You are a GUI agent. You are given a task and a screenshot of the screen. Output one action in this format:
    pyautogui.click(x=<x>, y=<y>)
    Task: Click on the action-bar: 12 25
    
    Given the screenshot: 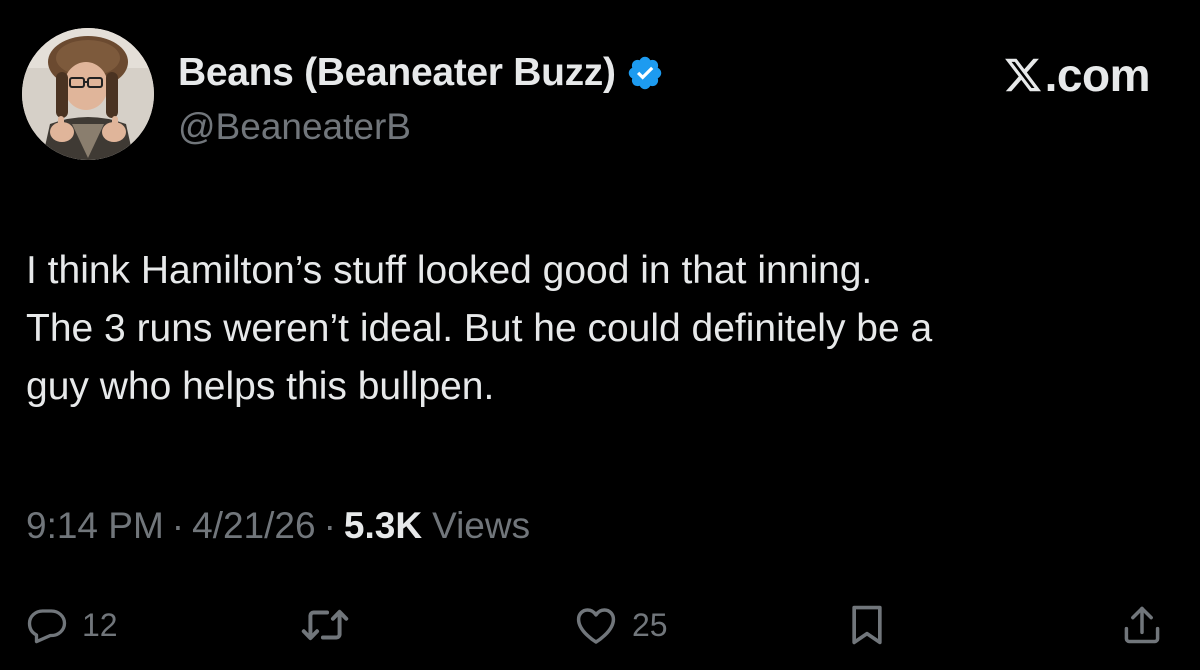 What is the action you would take?
    pyautogui.click(x=600, y=625)
    